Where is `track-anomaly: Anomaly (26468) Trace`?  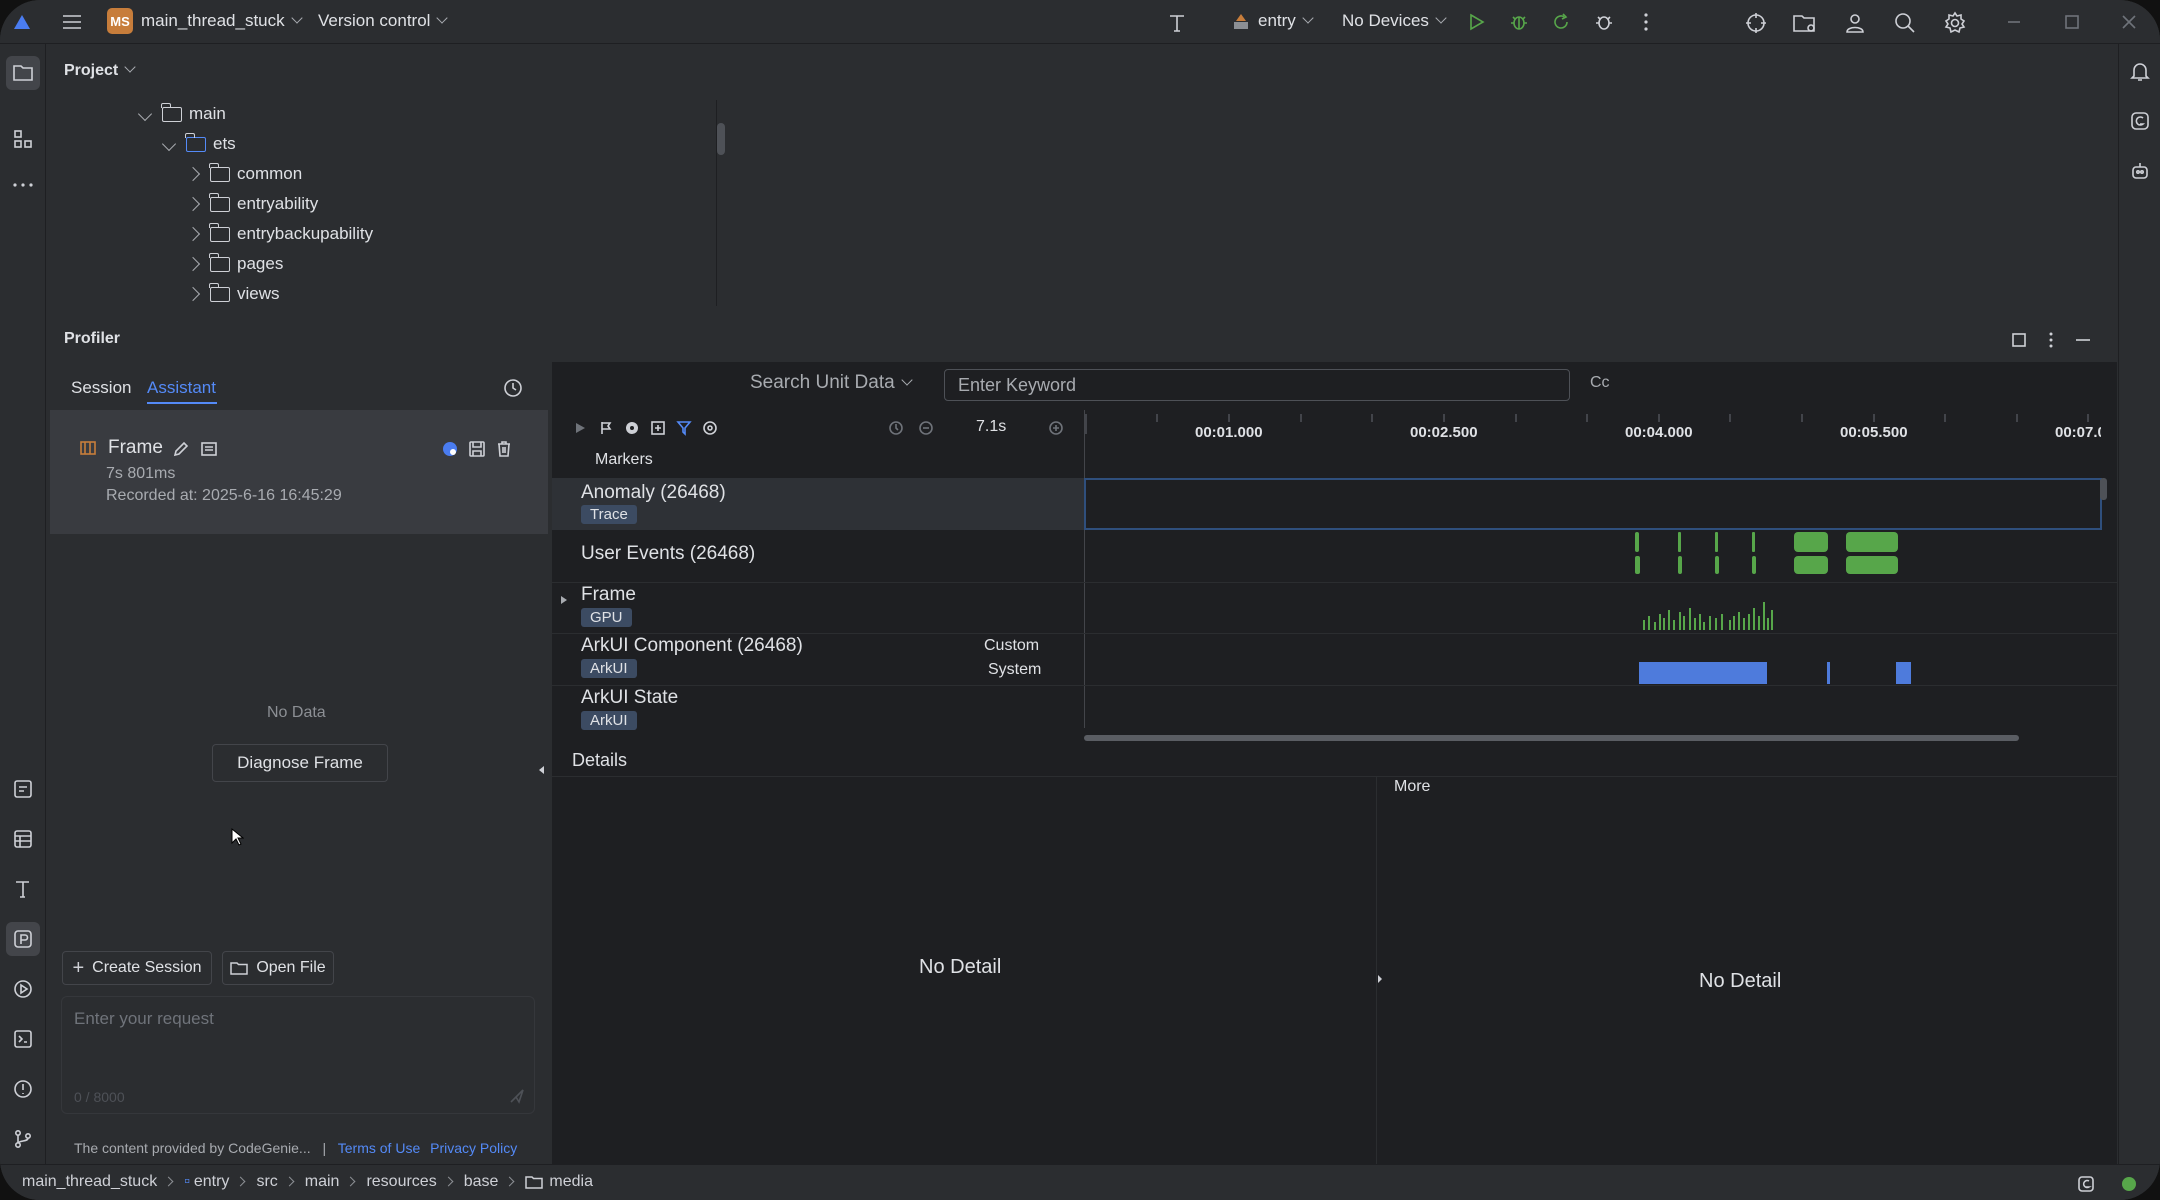
track-anomaly: Anomaly (26468) Trace is located at coordinates (818, 504).